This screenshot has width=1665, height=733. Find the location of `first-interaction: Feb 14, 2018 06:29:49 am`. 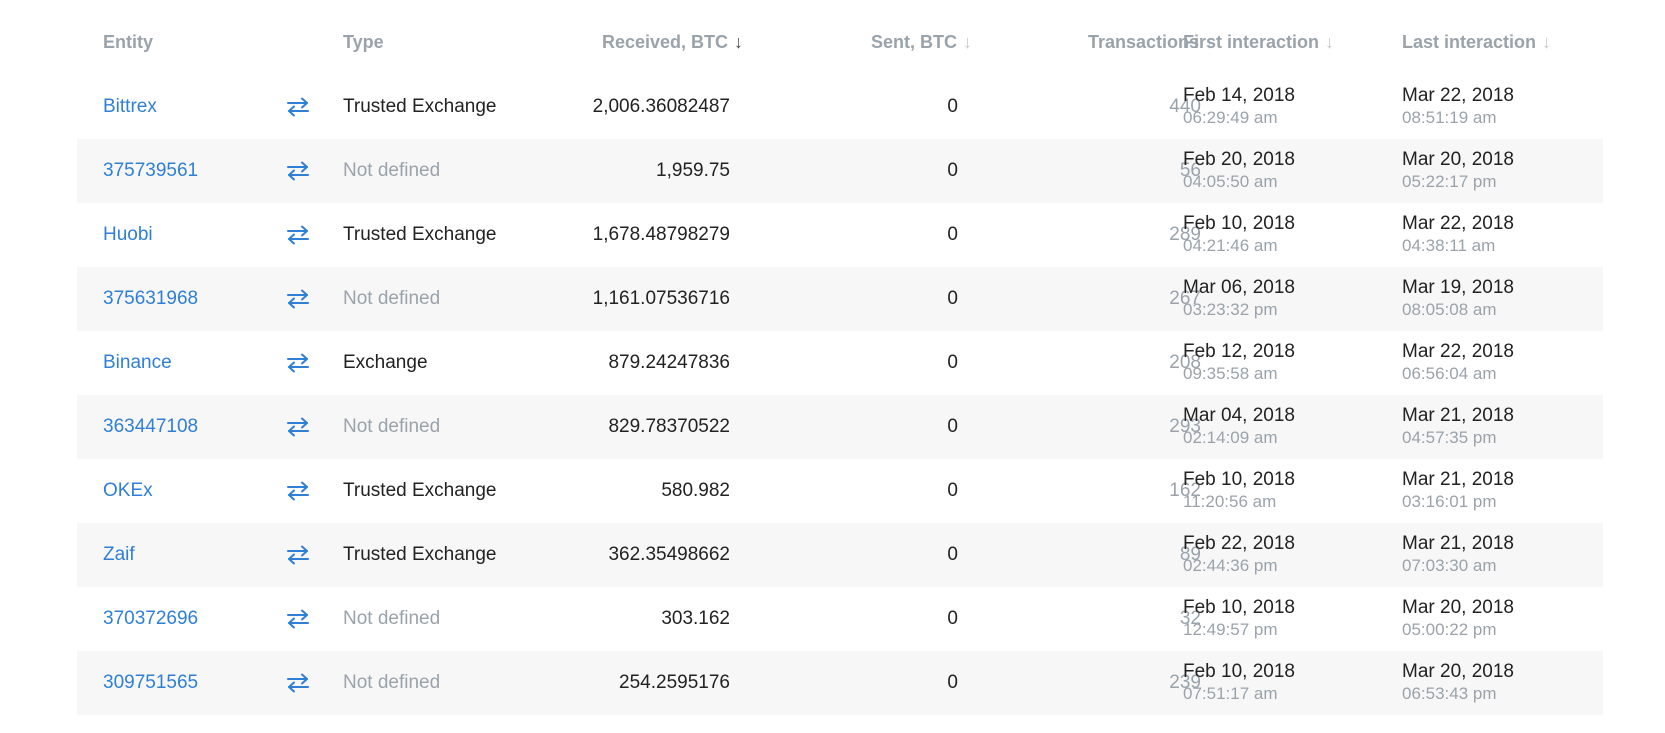

first-interaction: Feb 14, 2018 06:29:49 am is located at coordinates (1288, 107).